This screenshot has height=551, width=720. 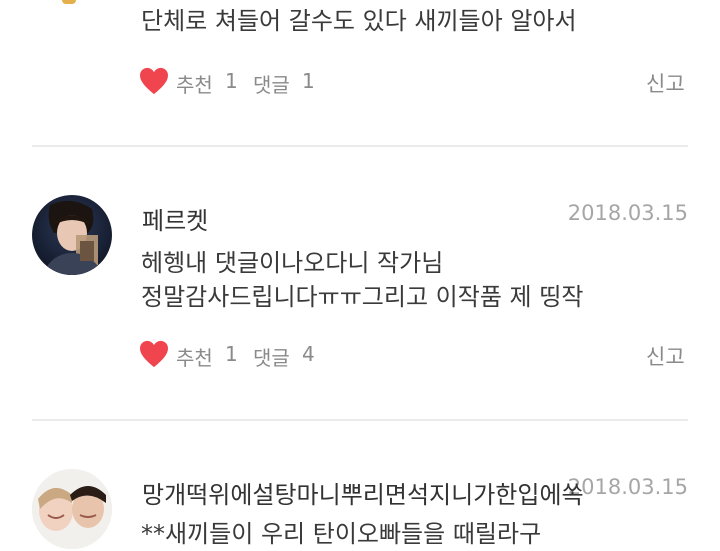 What do you see at coordinates (363, 492) in the screenshot?
I see `comment-nickname: 망개떡위에설탕마니뿌리면석지니가한입에쏙` at bounding box center [363, 492].